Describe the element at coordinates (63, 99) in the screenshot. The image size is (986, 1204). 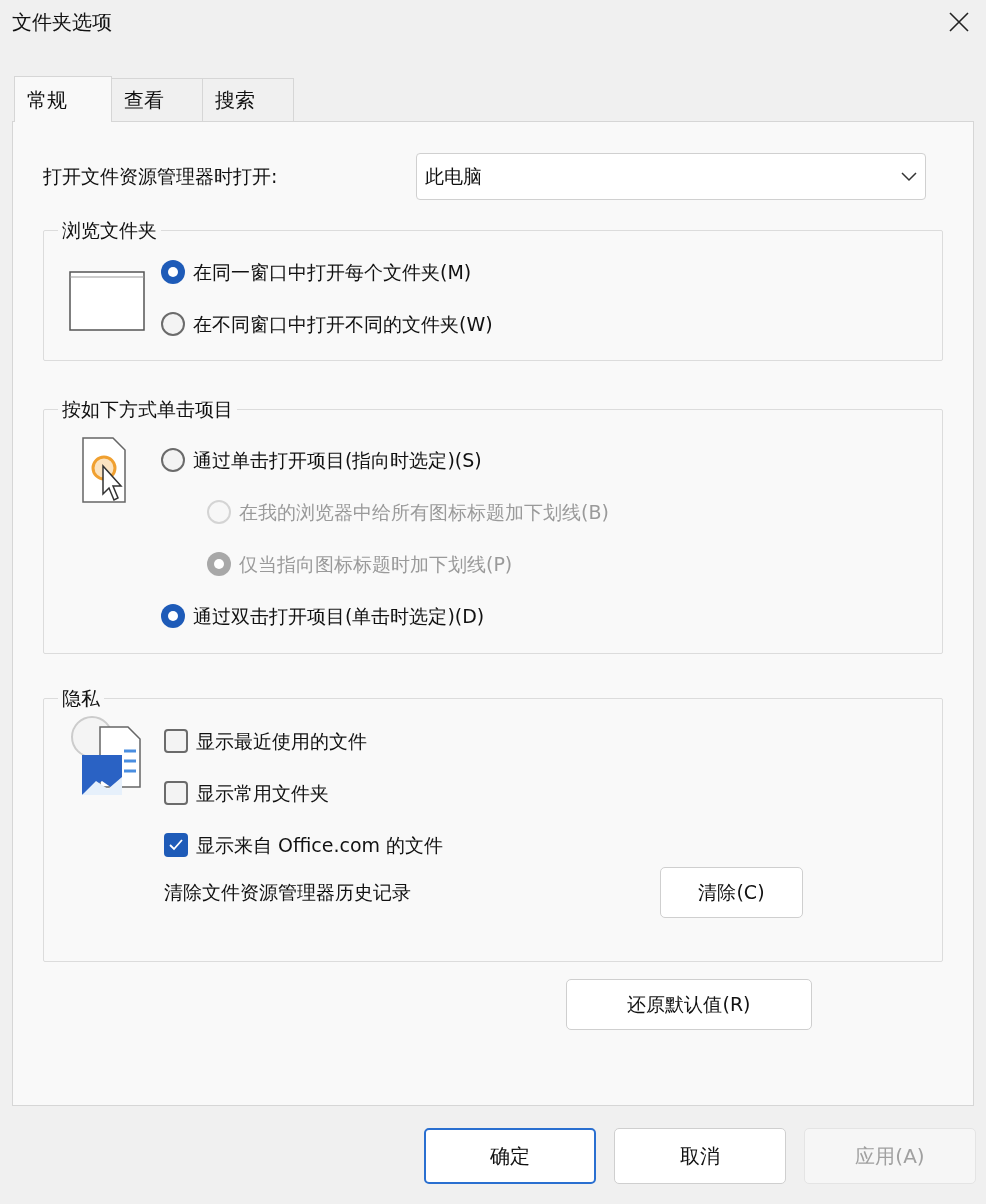
I see `tab: 常规` at that location.